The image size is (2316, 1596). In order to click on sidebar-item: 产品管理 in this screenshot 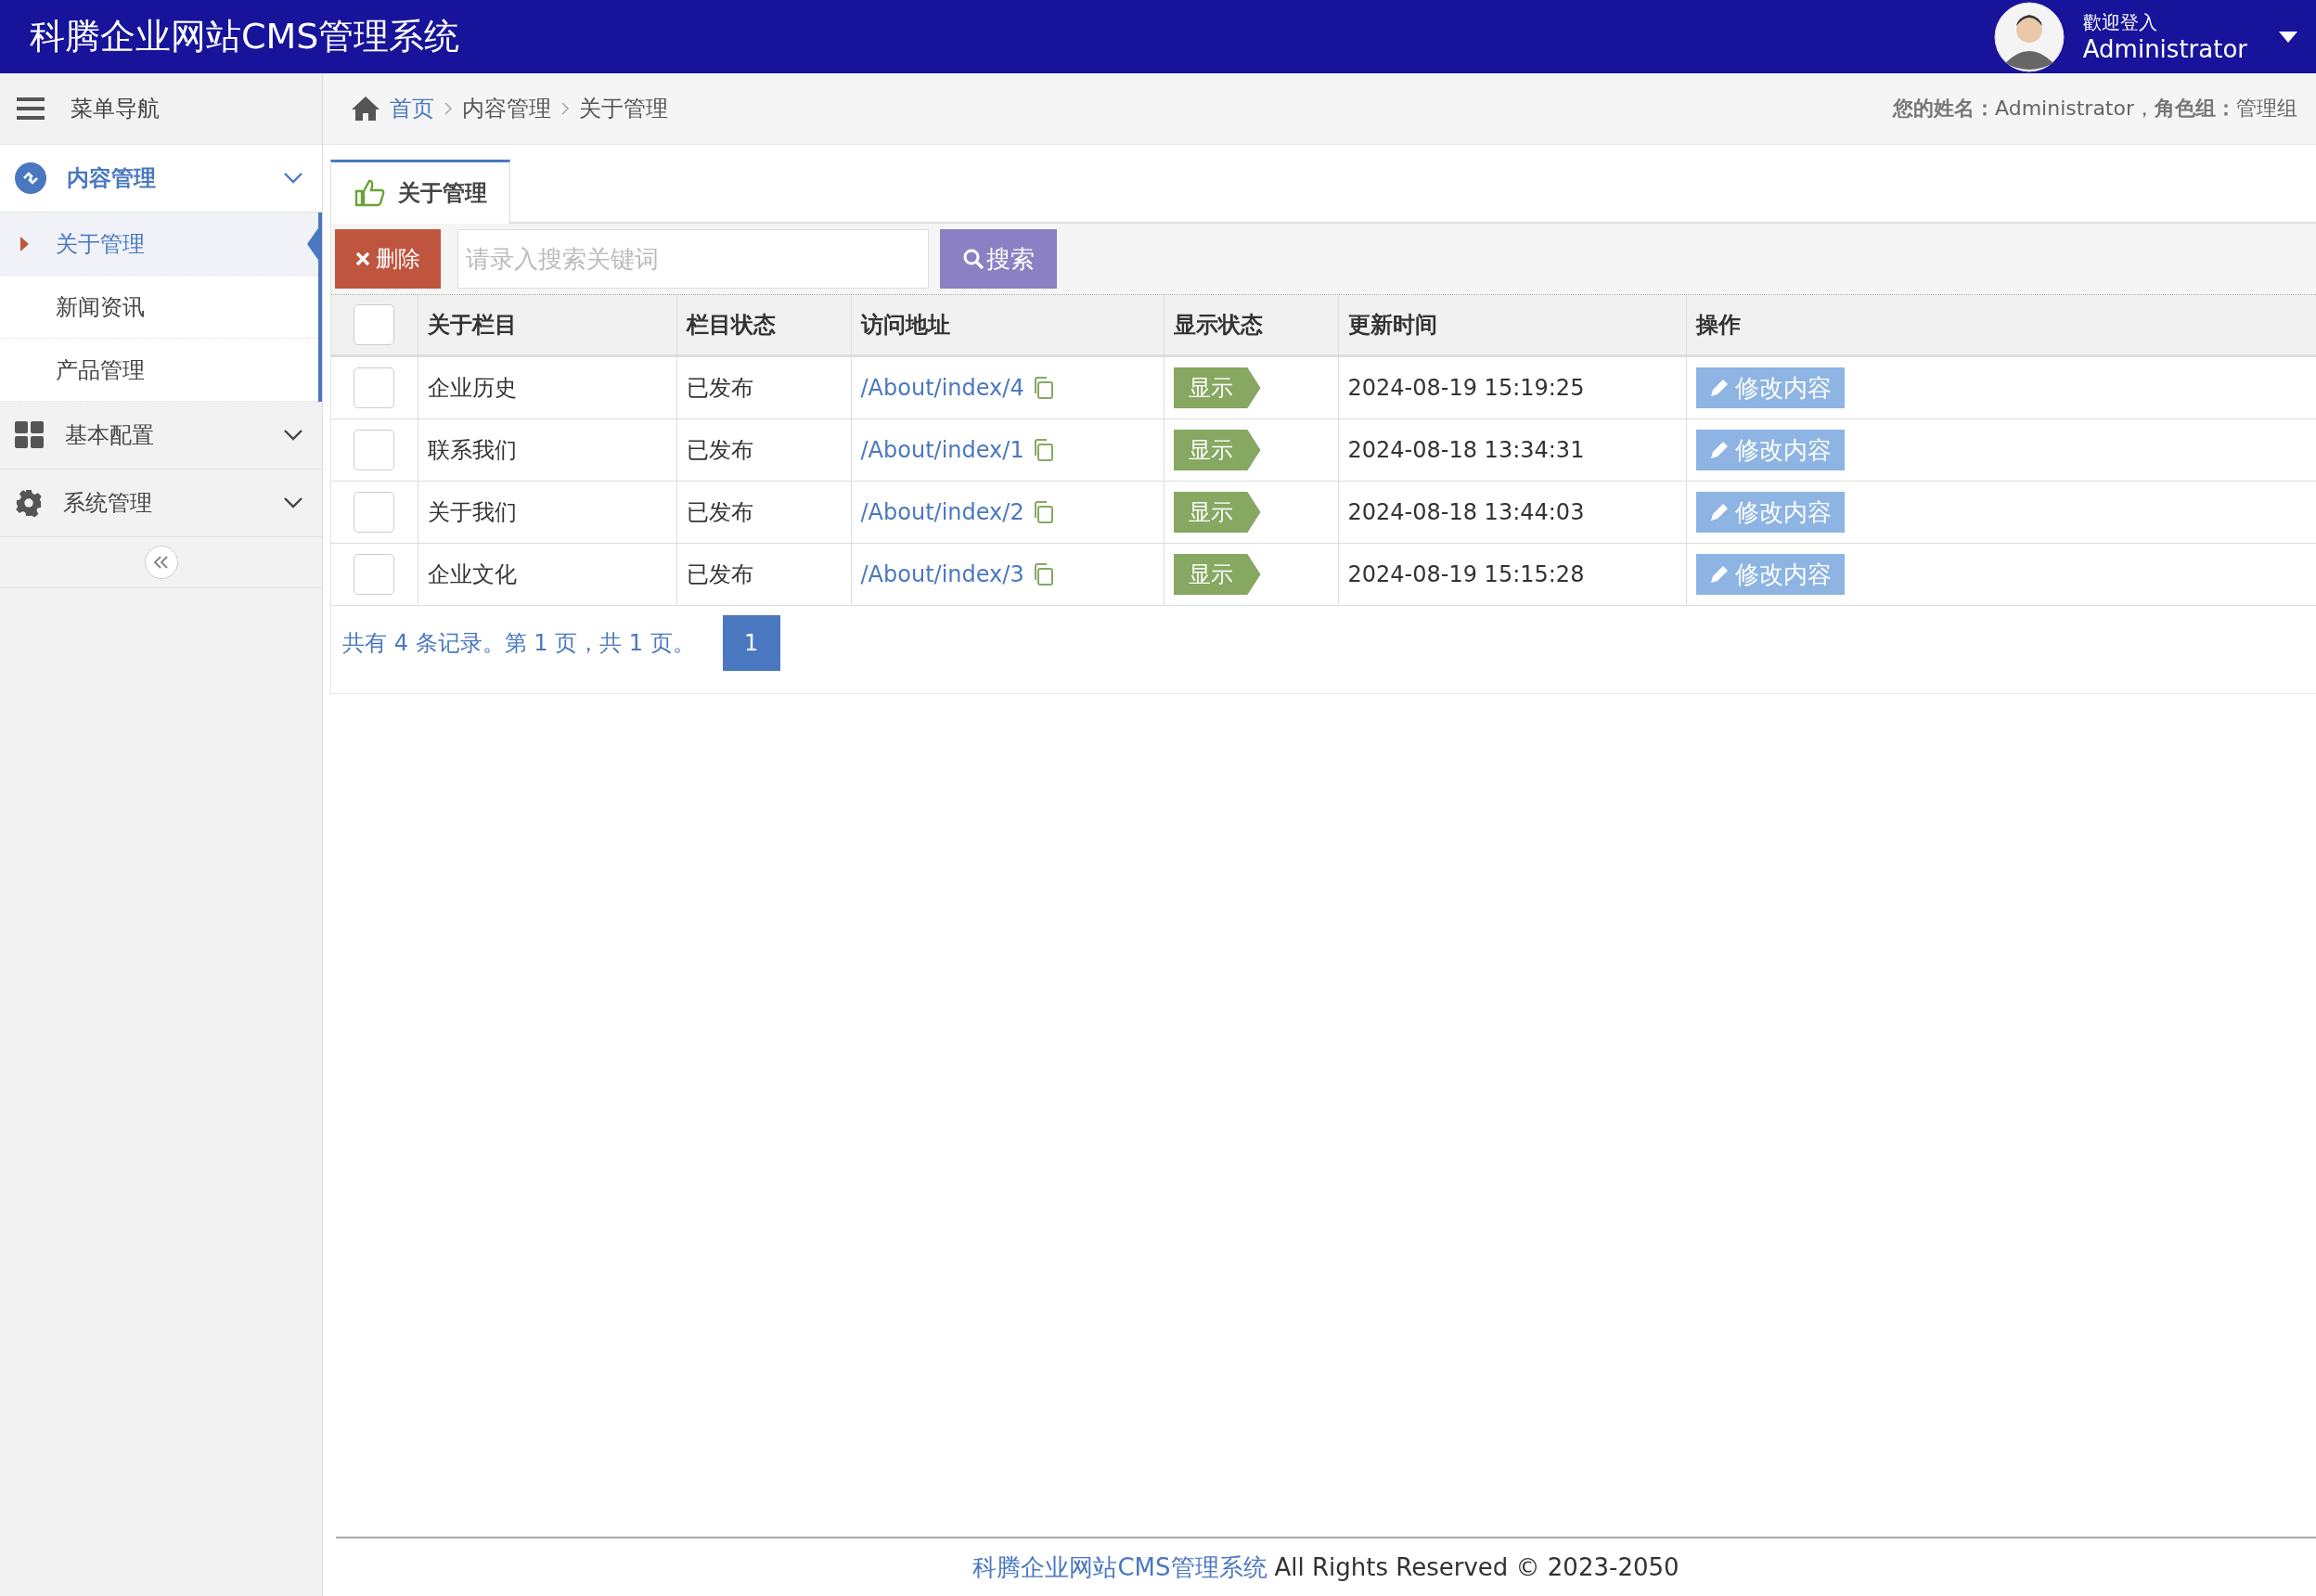, I will do `click(159, 370)`.